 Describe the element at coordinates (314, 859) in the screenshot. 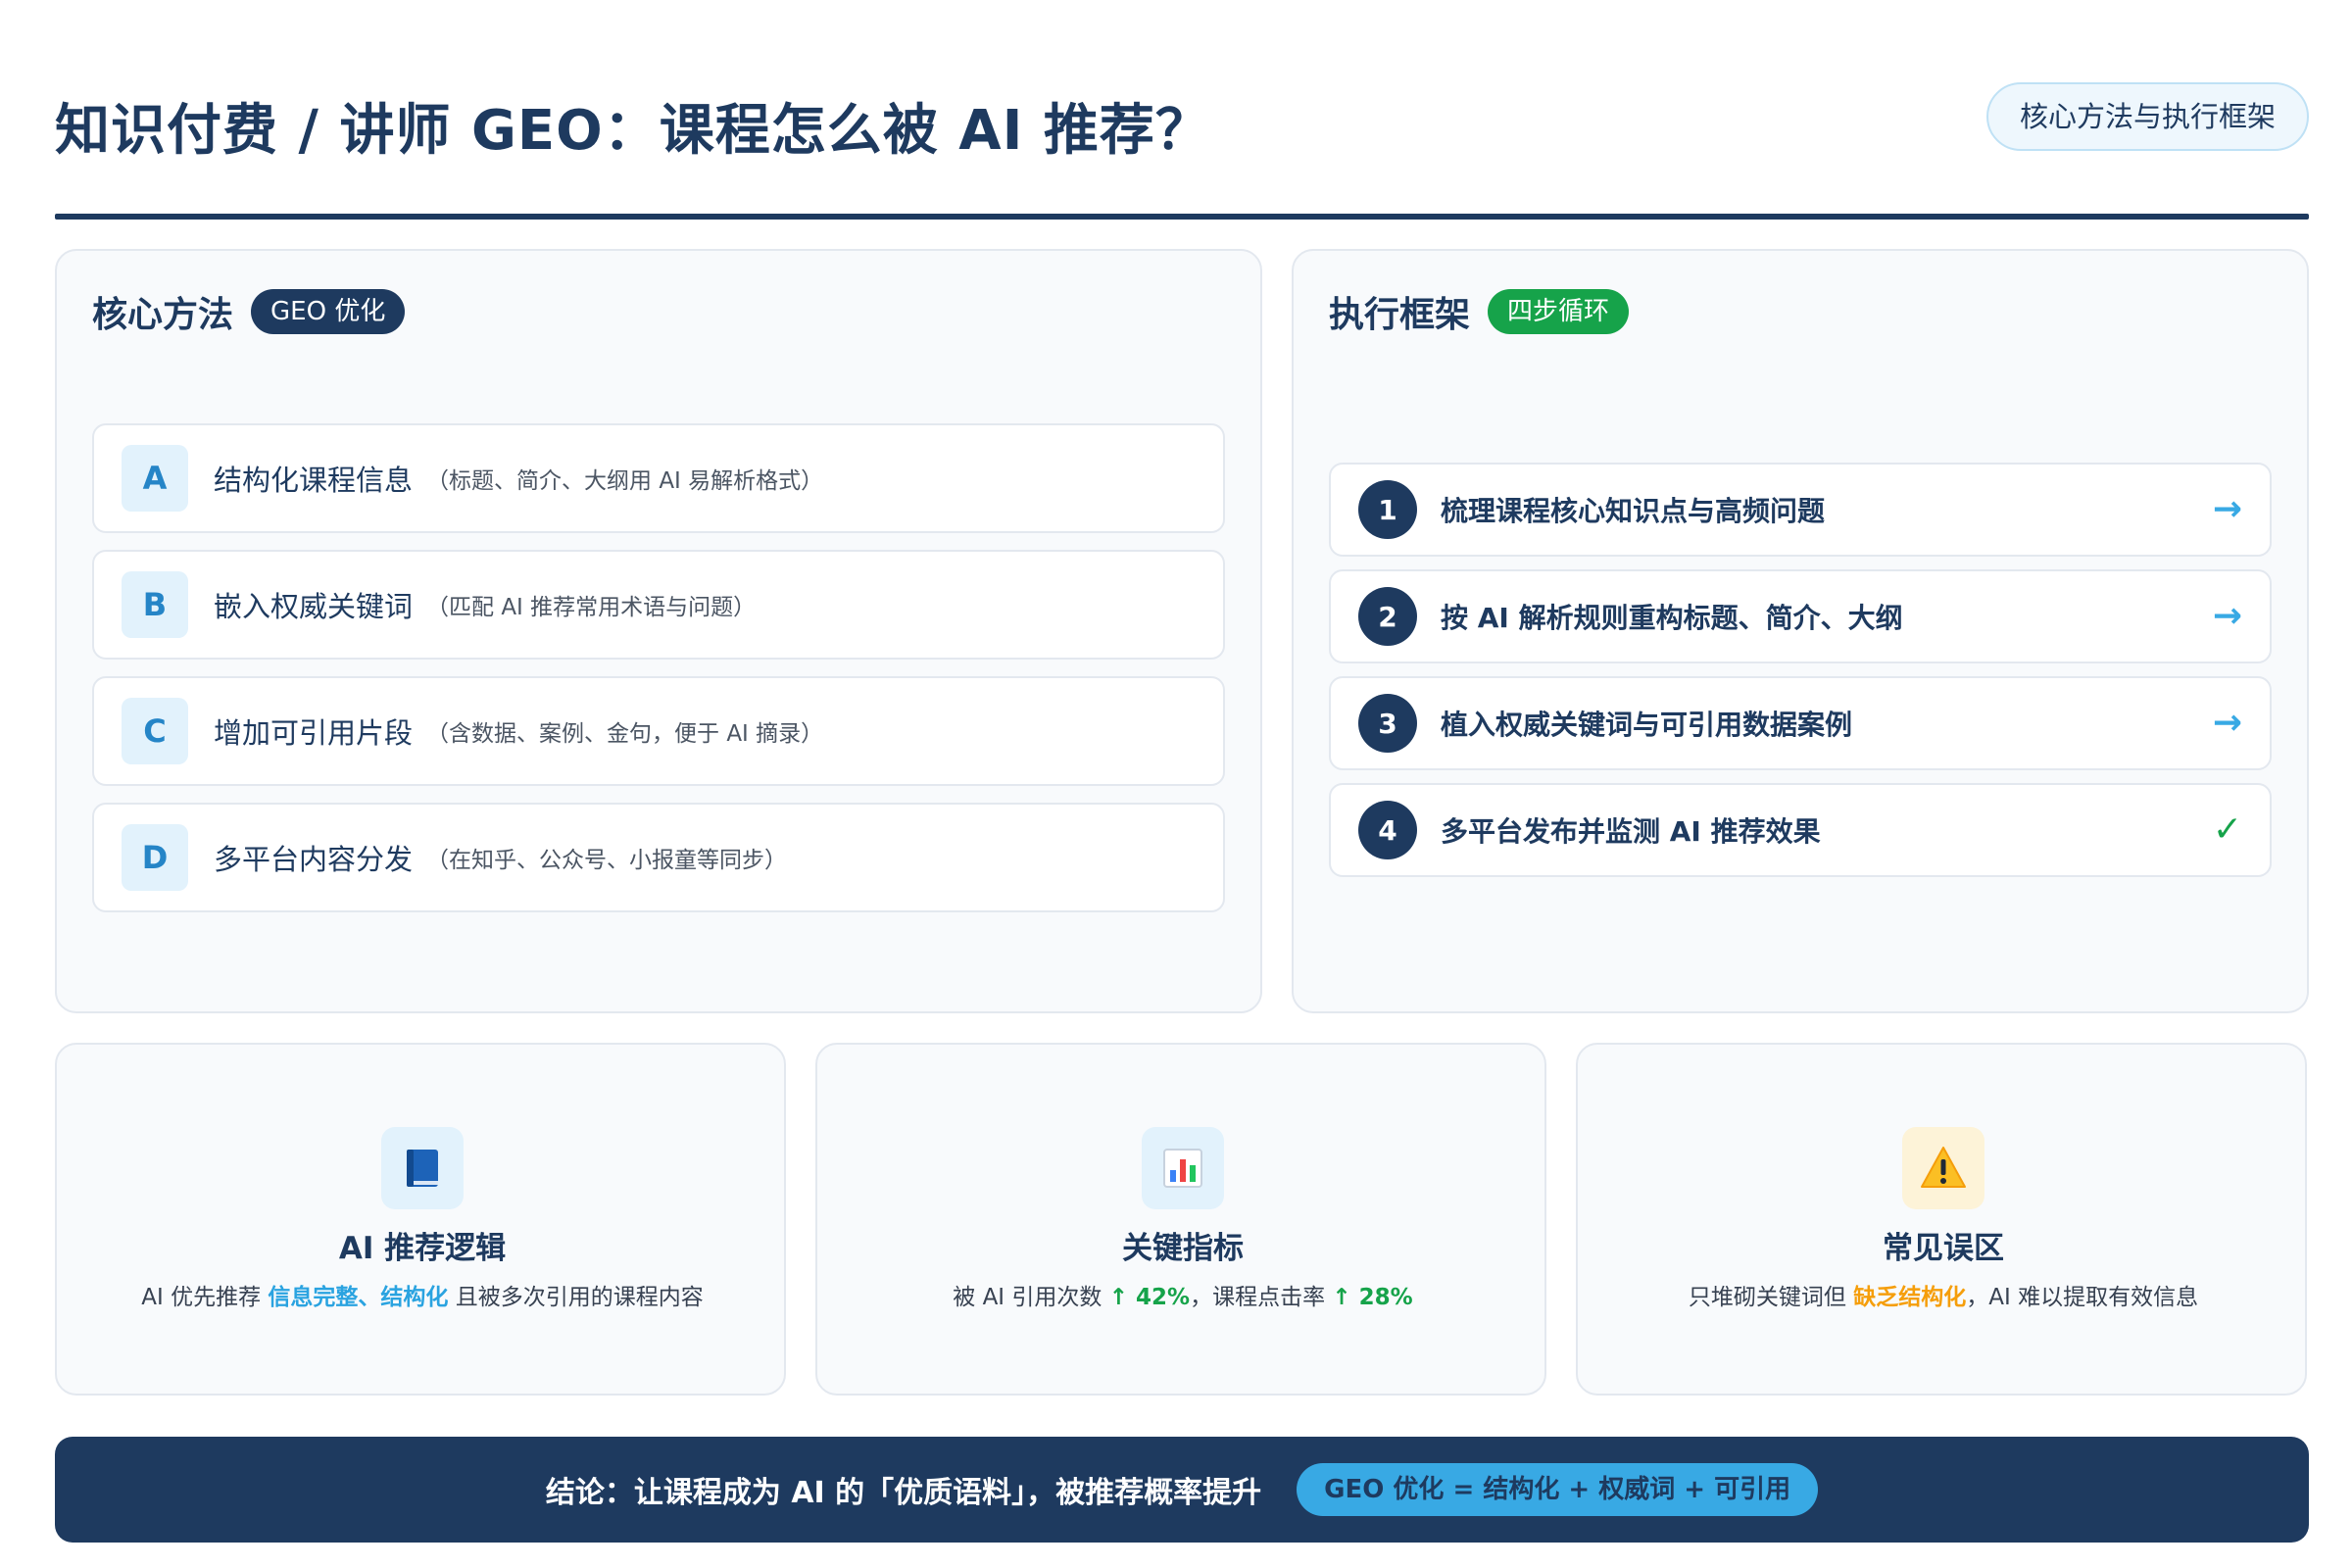

I see `method-name: 多平台内容分发` at that location.